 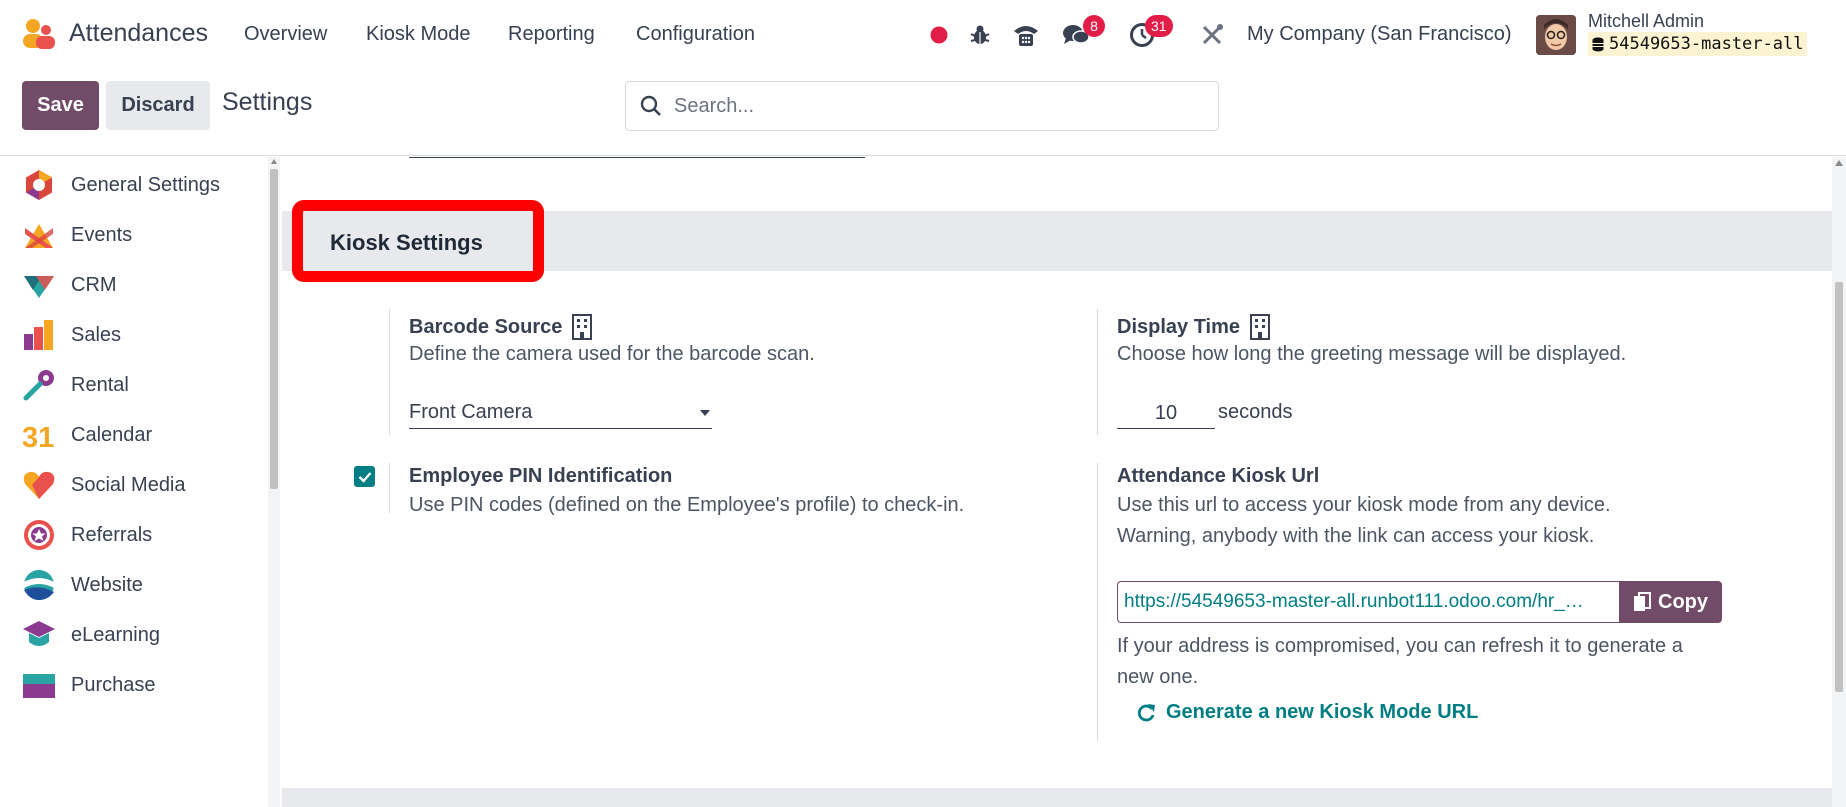 What do you see at coordinates (107, 584) in the screenshot?
I see `sidebar-label: Website` at bounding box center [107, 584].